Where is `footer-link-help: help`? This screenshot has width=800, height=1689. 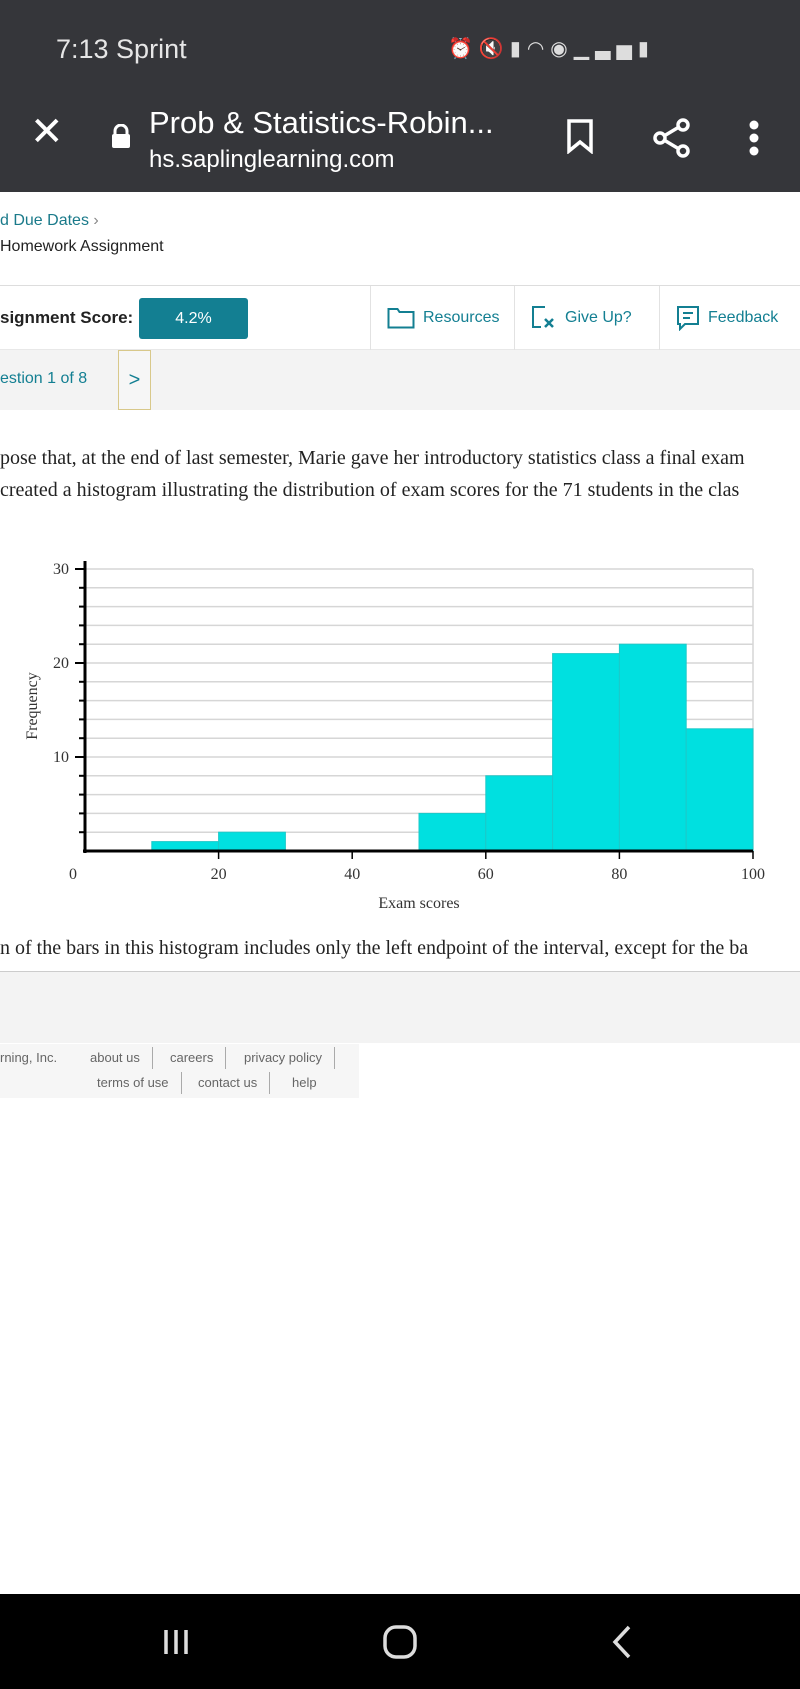 footer-link-help: help is located at coordinates (304, 1083).